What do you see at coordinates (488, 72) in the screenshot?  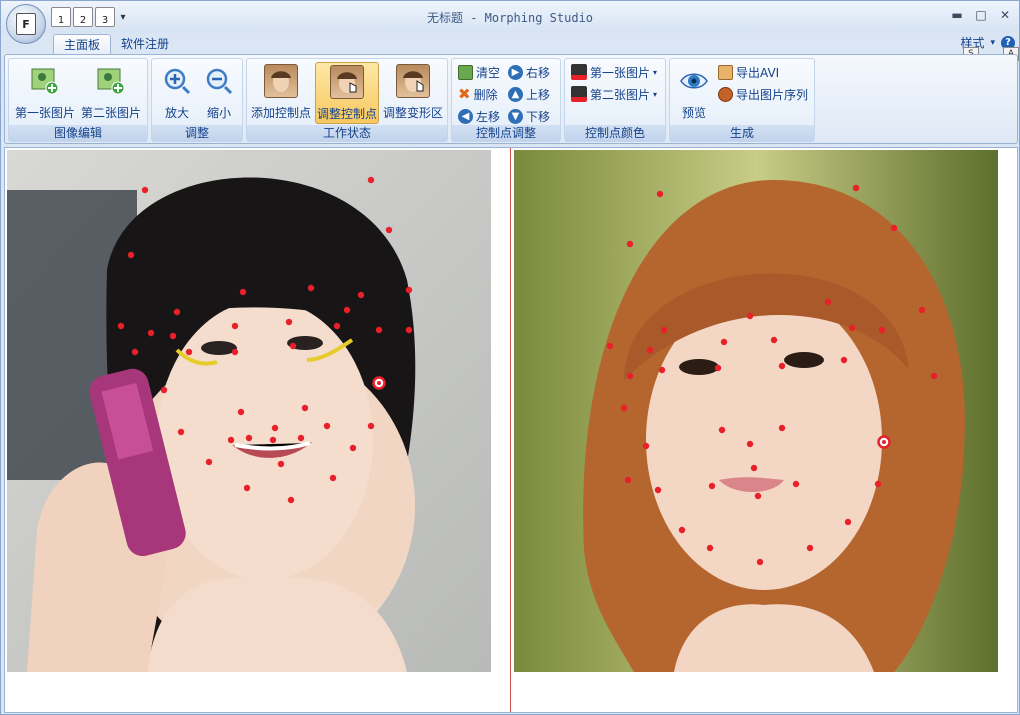 I see `clear-label: 清空` at bounding box center [488, 72].